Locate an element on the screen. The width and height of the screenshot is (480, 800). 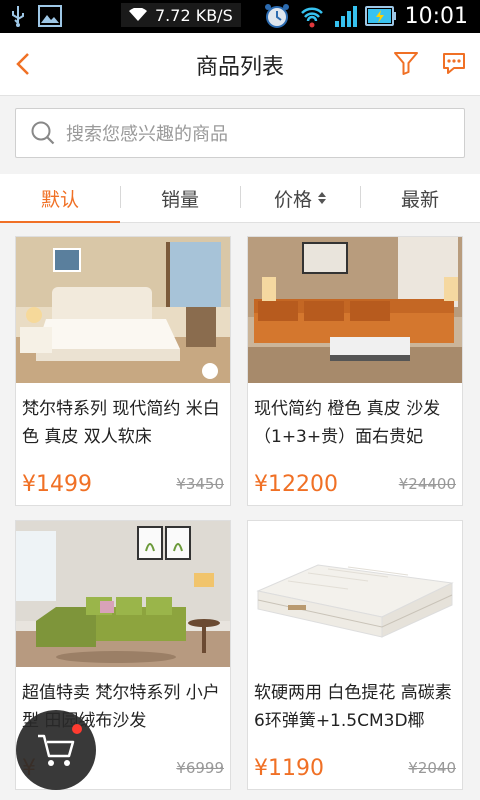
cart-button is located at coordinates (56, 750).